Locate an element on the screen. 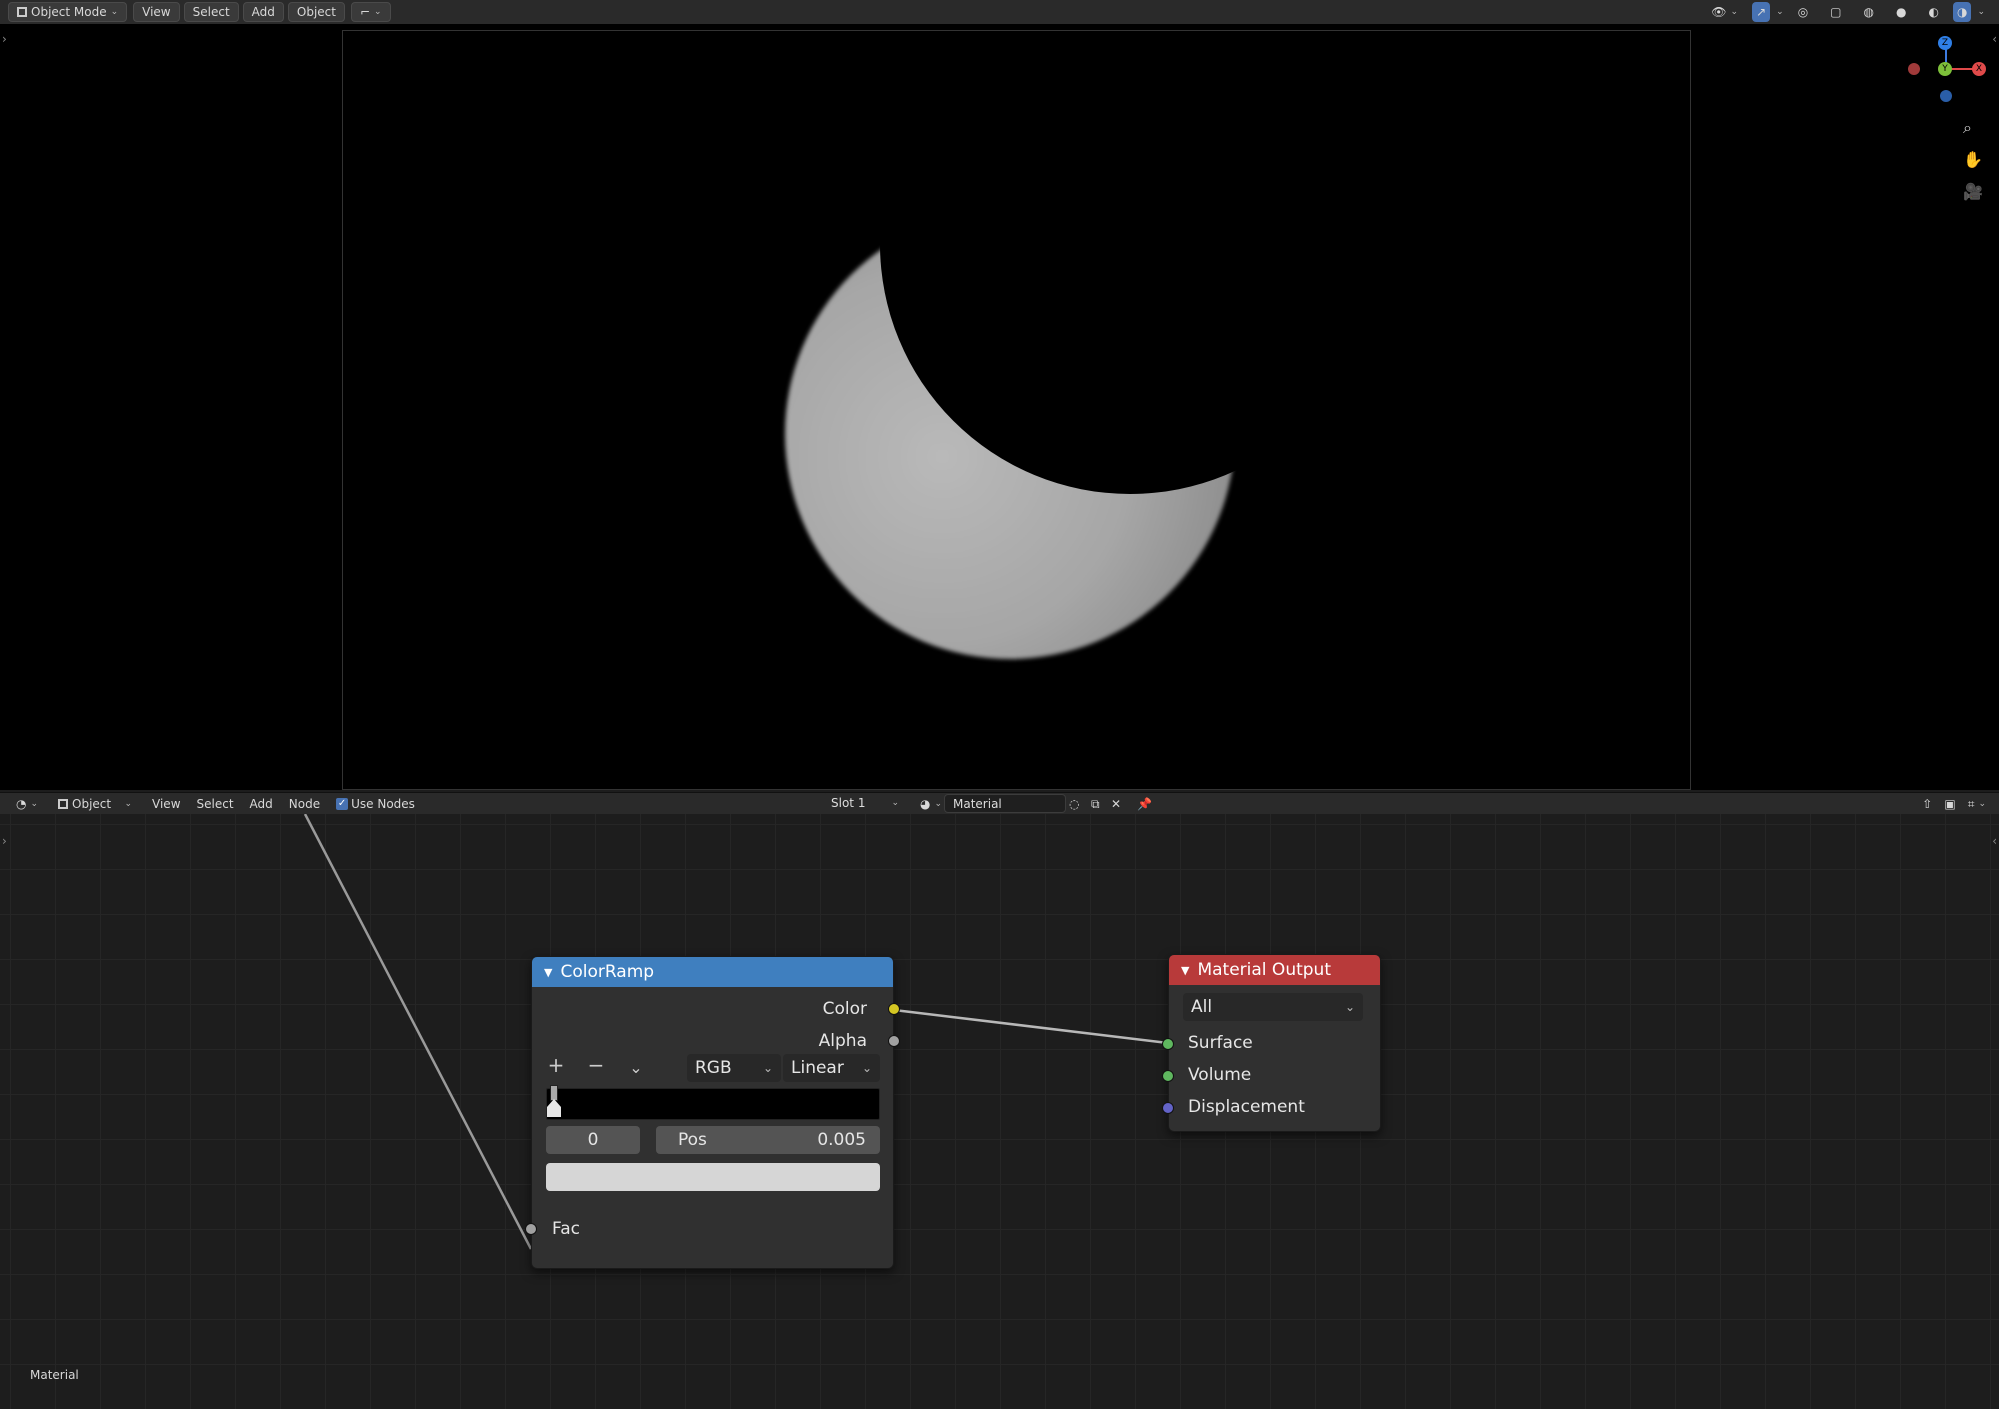 The width and height of the screenshot is (1999, 1409). node-header-right: ⇧ ▣ ⌗ ⌄ is located at coordinates (1954, 804).